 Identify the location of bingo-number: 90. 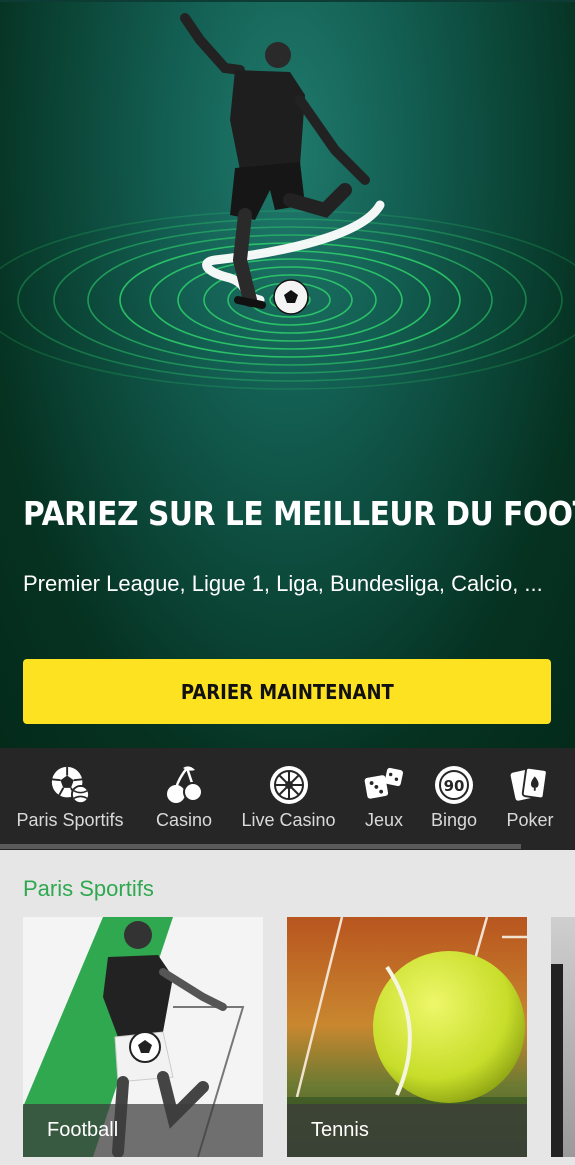
(454, 786).